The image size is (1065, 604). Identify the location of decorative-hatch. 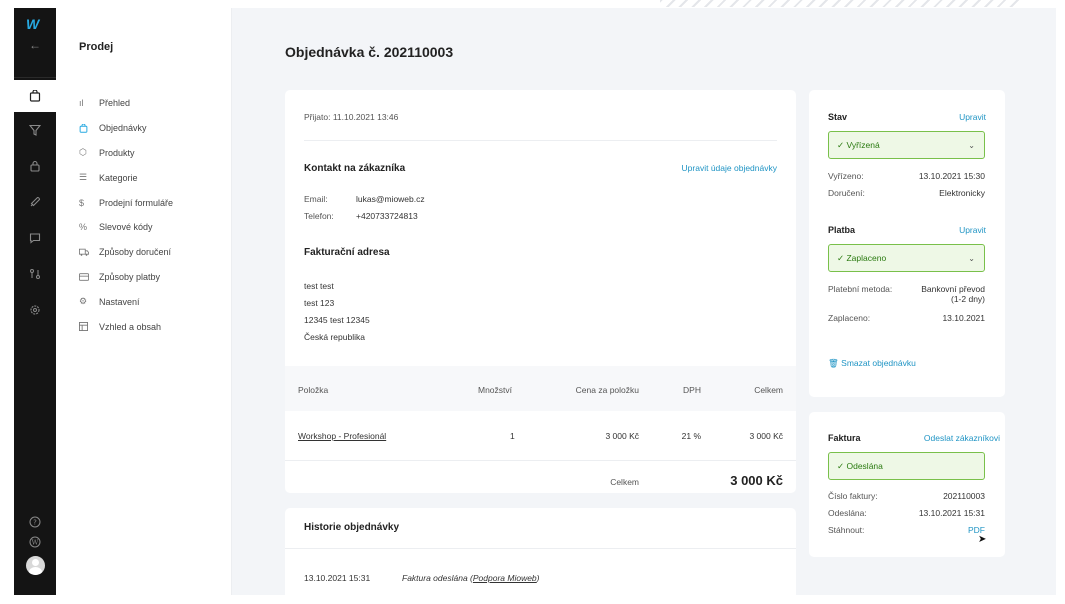
(840, 3).